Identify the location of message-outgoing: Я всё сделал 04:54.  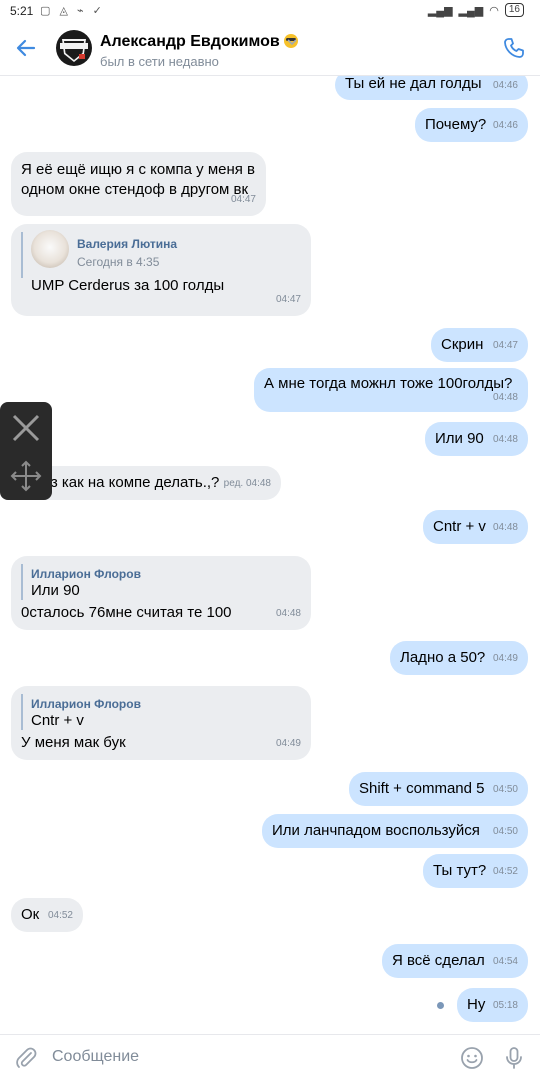
(455, 961).